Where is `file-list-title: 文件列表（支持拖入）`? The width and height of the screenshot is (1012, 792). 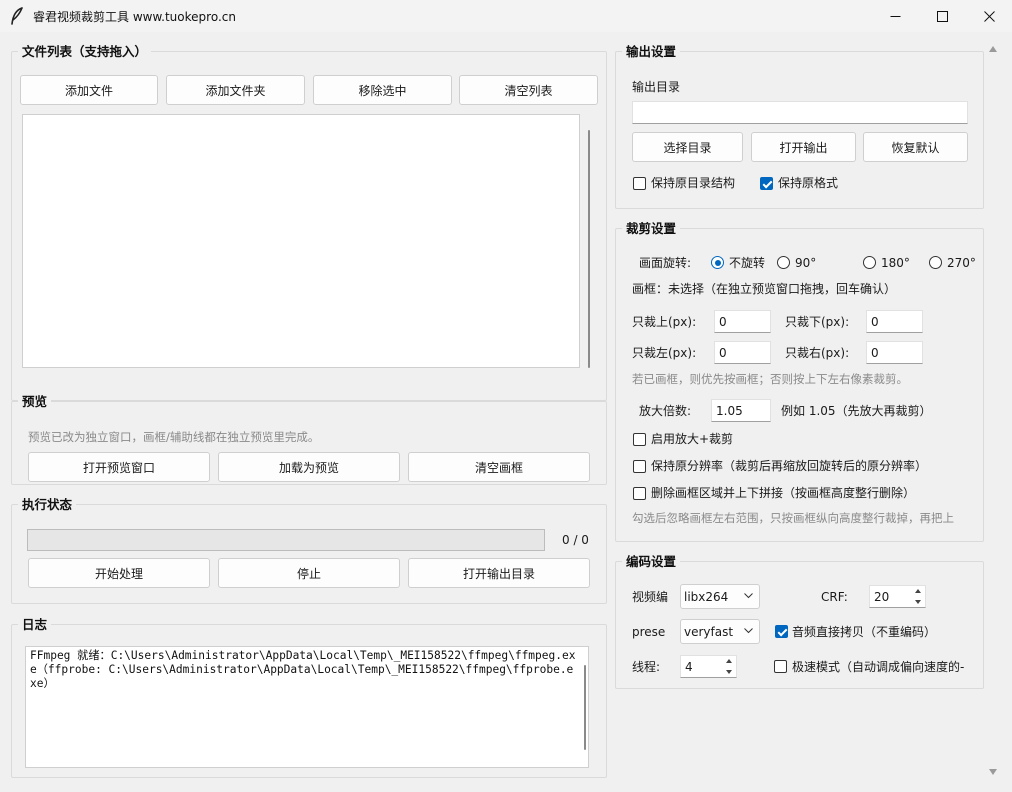 file-list-title: 文件列表（支持拖入） is located at coordinates (85, 51).